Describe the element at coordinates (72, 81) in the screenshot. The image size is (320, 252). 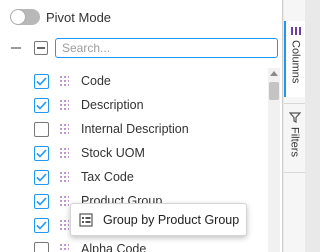
I see `column-item-code: Code` at that location.